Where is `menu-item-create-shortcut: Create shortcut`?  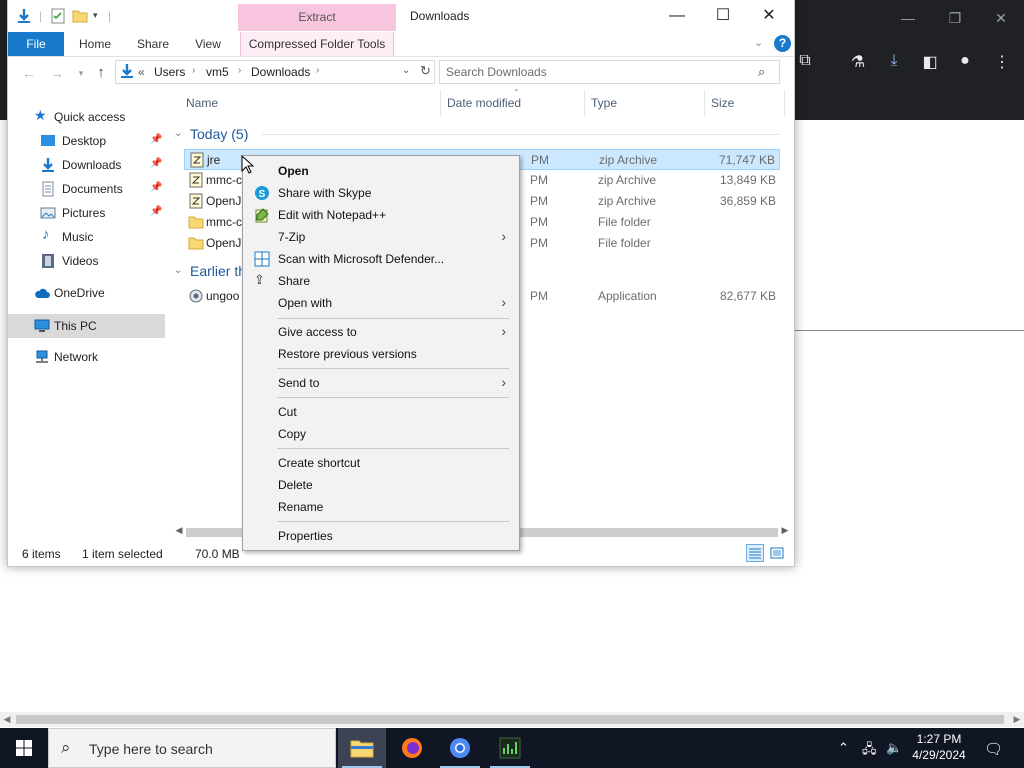
menu-item-create-shortcut: Create shortcut is located at coordinates (381, 463).